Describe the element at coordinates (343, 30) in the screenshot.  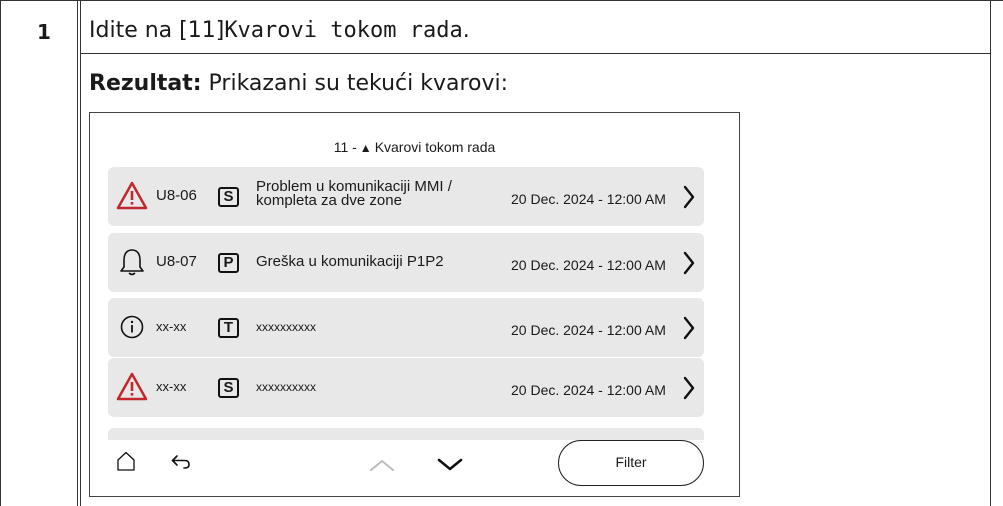
I see `menu-name: Kvarovi tokom rada` at that location.